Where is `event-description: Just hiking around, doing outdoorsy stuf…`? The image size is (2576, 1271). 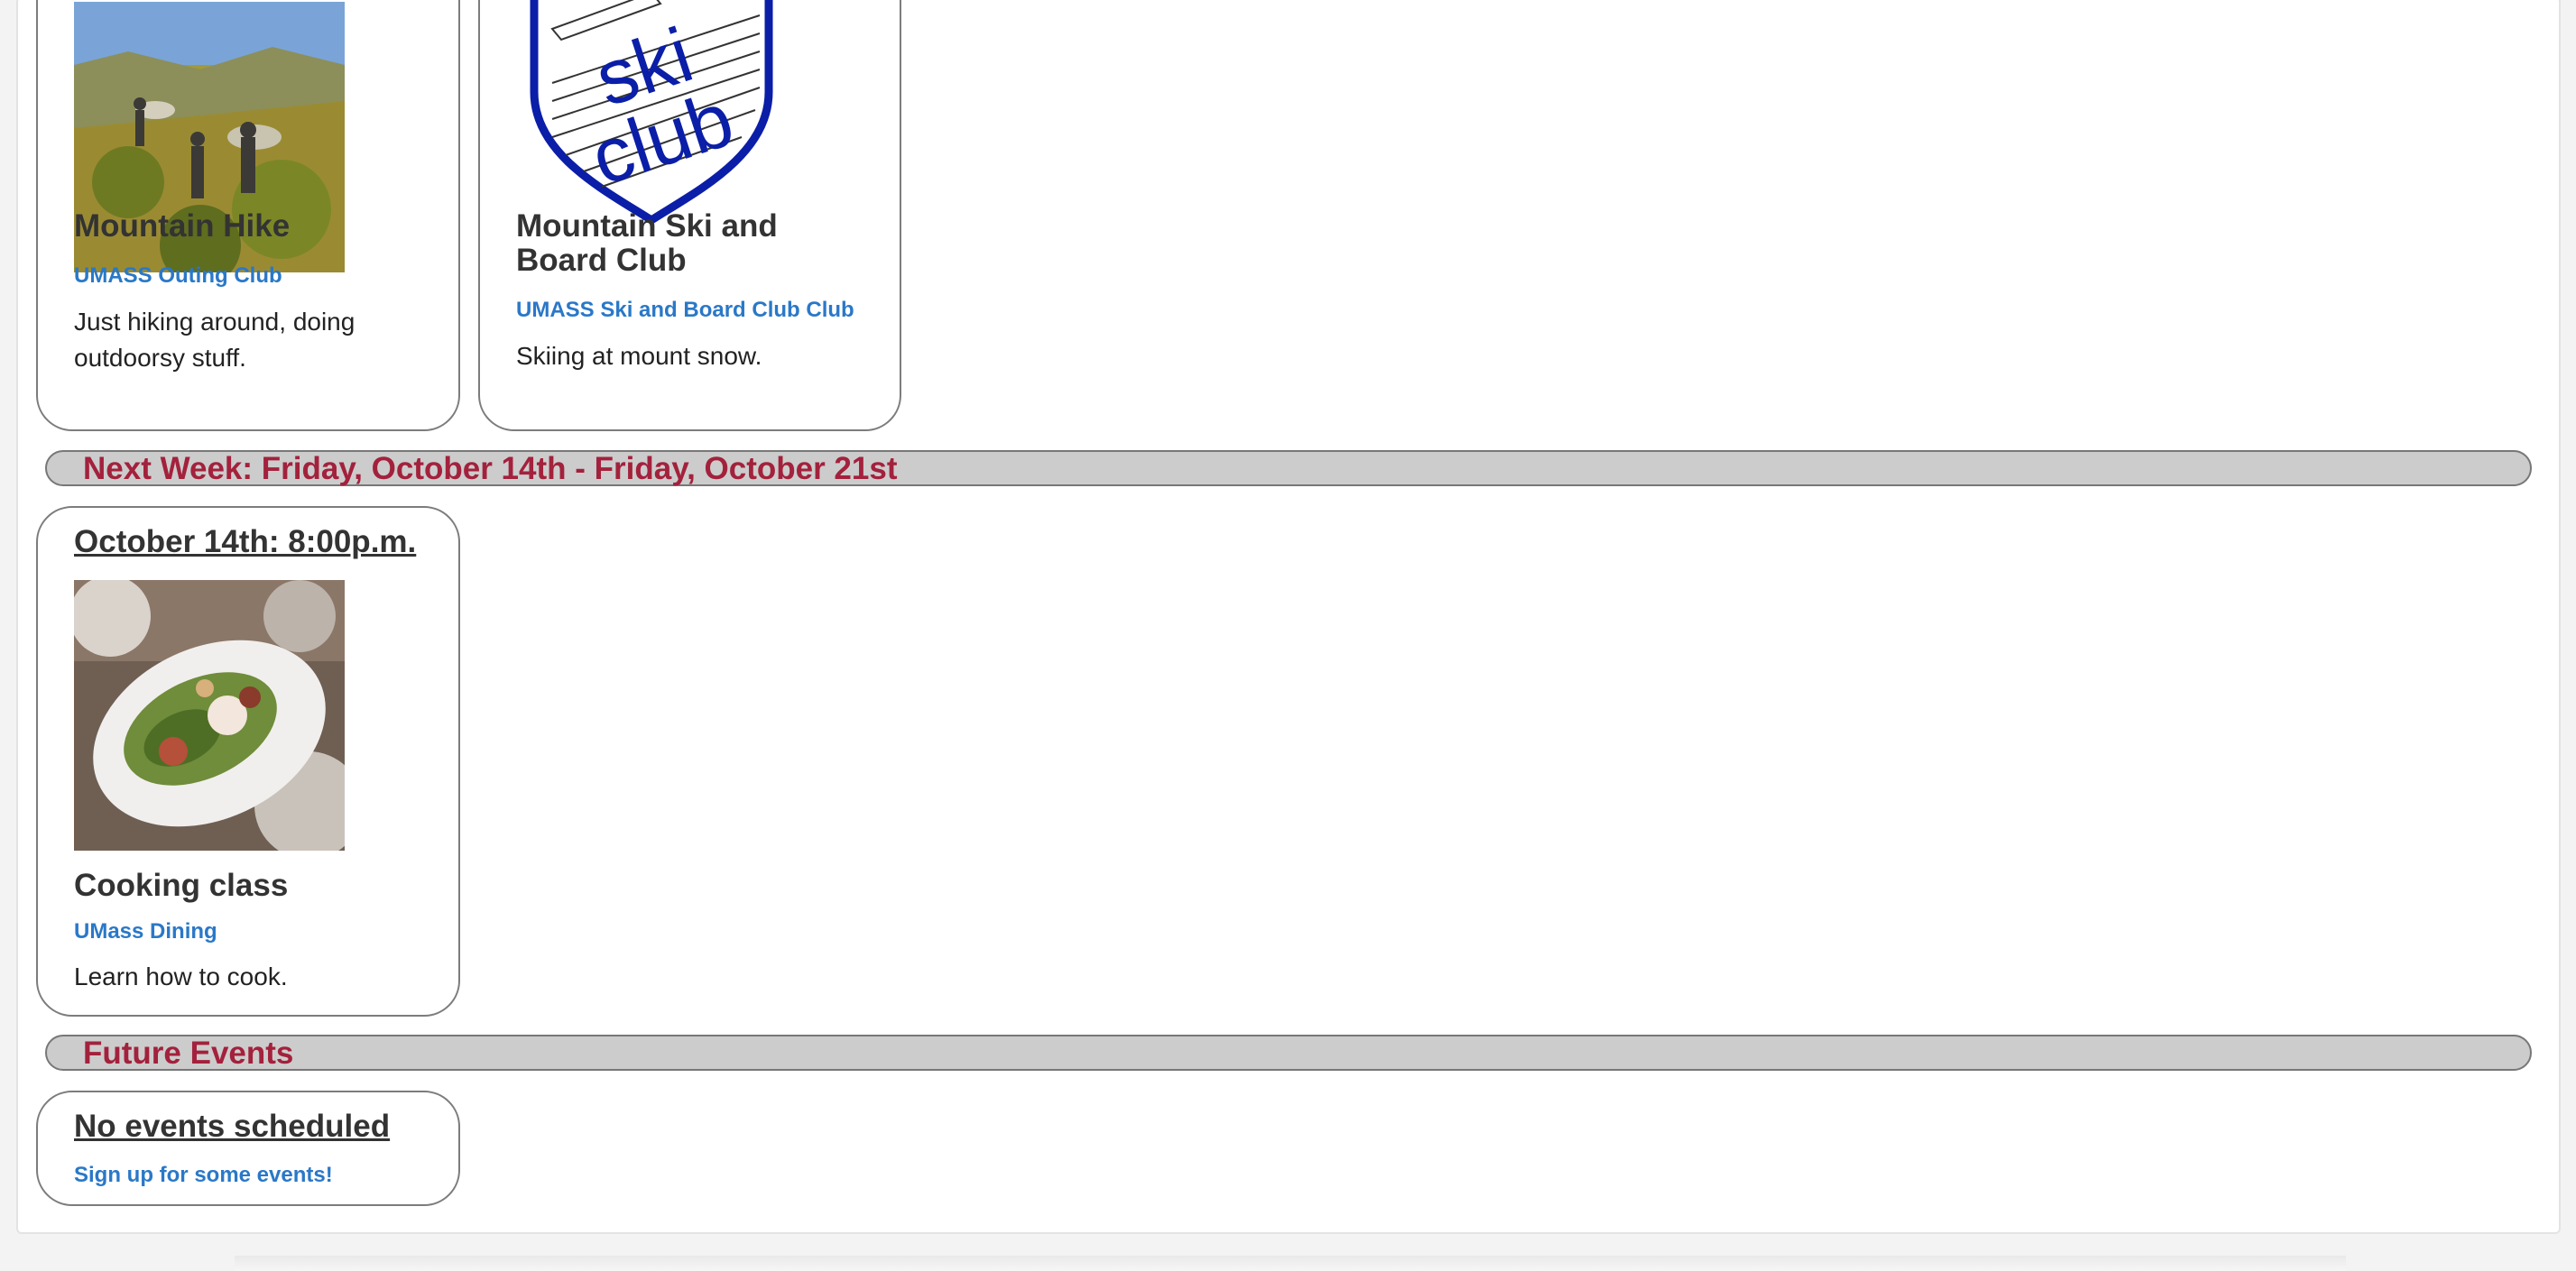
event-description: Just hiking around, doing outdoorsy stuf… is located at coordinates (214, 340).